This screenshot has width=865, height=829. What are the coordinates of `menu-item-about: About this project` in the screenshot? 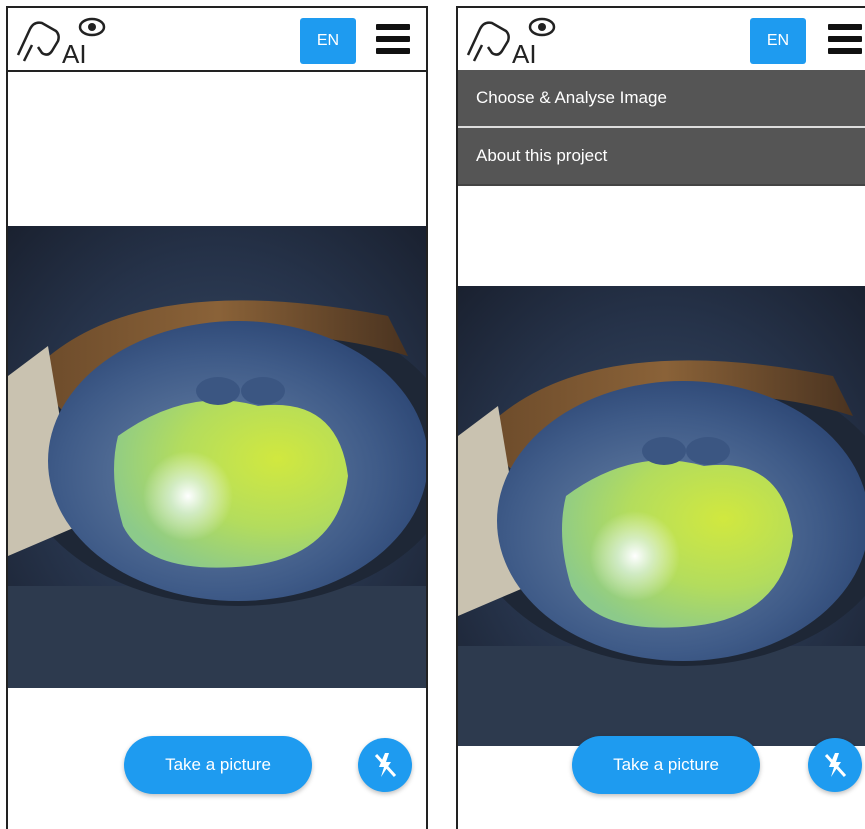 It's located at (661, 157).